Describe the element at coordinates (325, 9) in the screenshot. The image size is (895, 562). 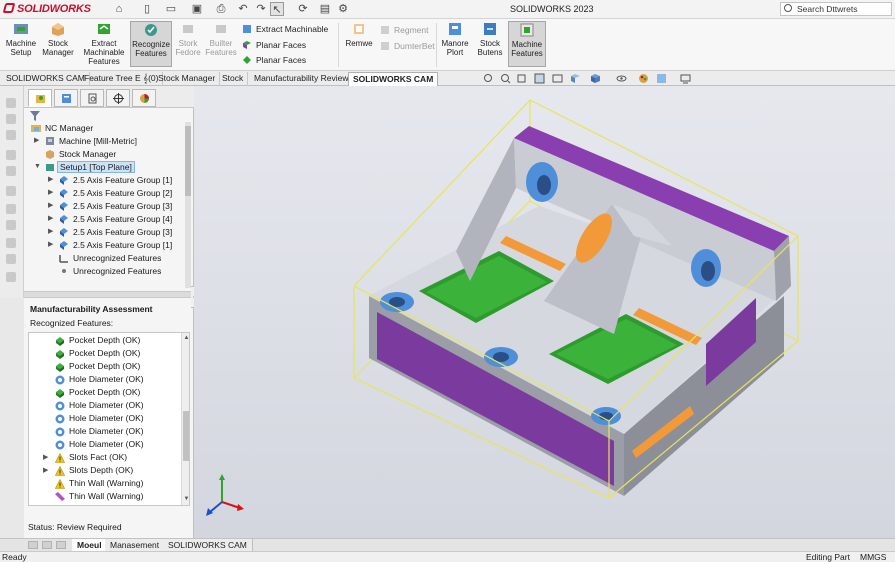
I see `file-properties-icon: ▤` at that location.